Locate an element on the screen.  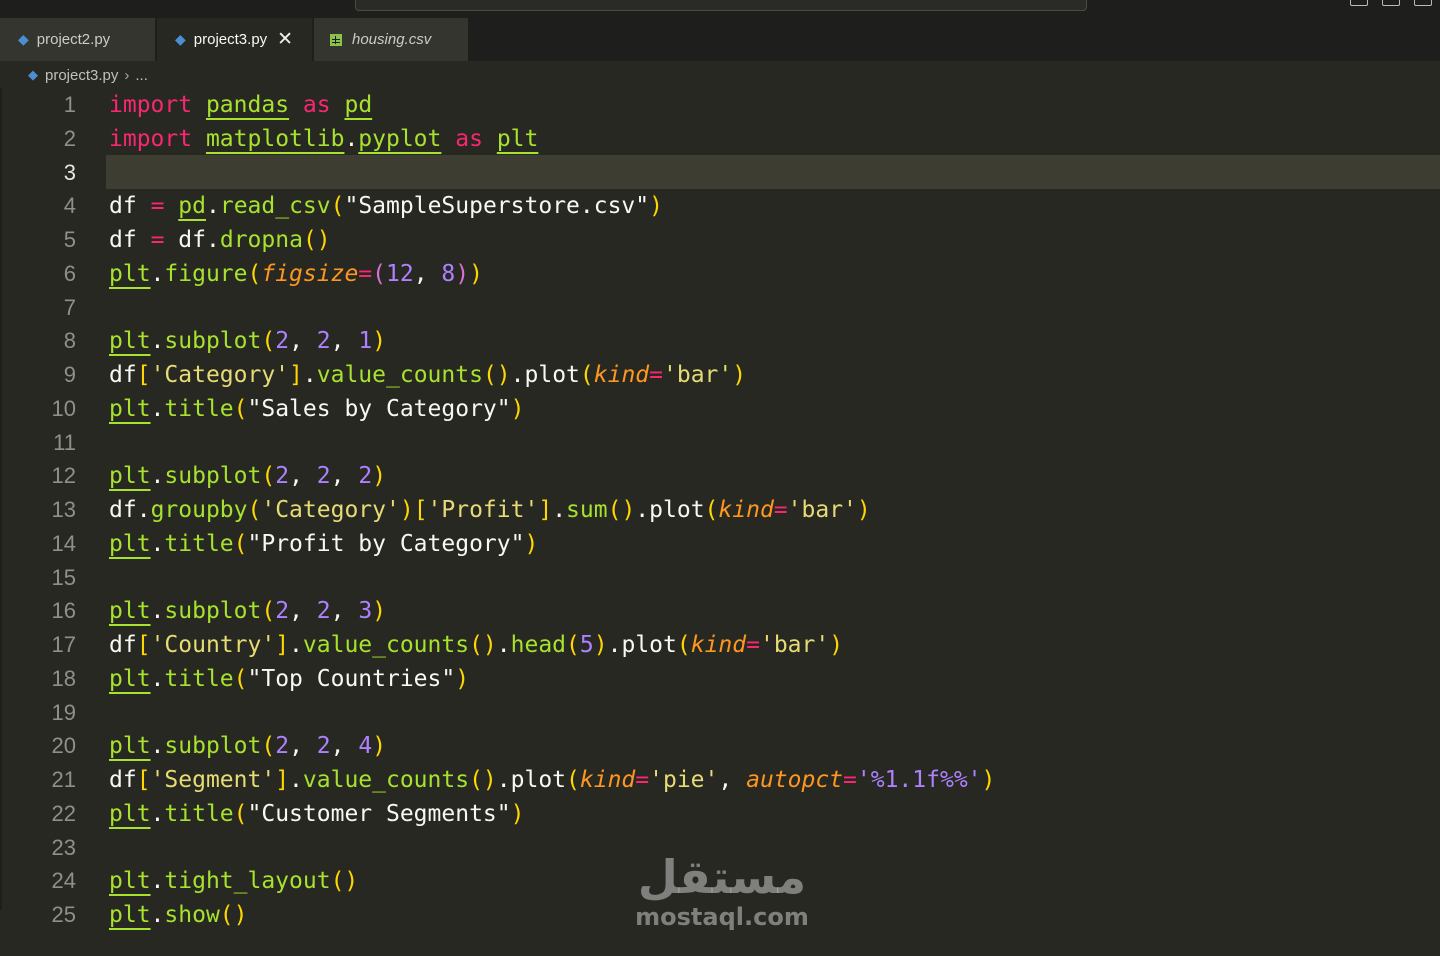
code-text: plt.title("Profit by Category") is located at coordinates (323, 544).